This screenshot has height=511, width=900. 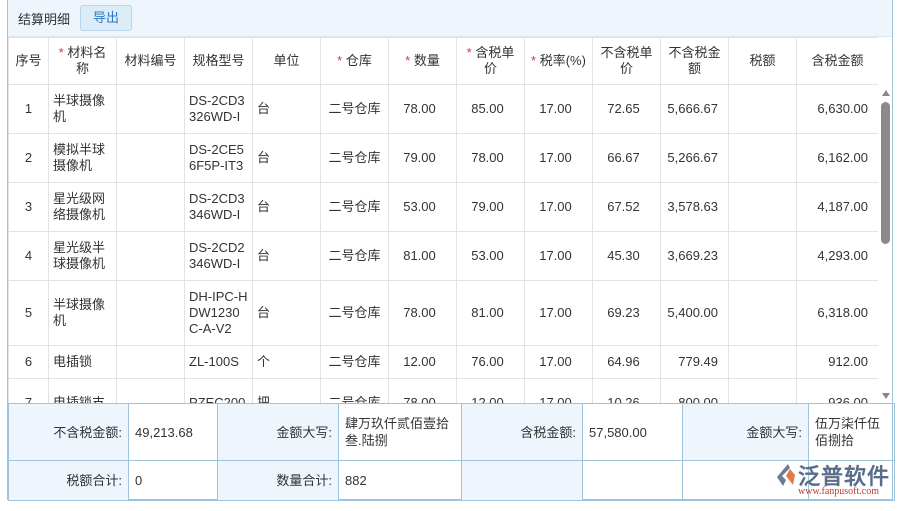 I want to click on table-cell: 4,187.00, so click(x=837, y=207).